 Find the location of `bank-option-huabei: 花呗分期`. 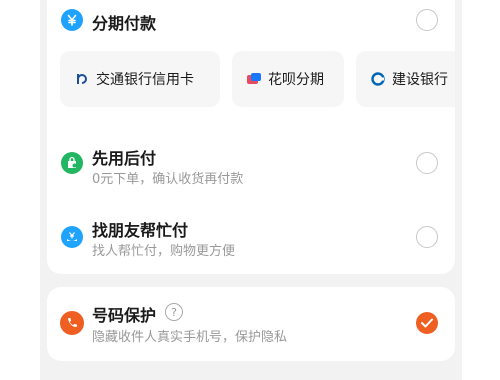

bank-option-huabei: 花呗分期 is located at coordinates (288, 79).